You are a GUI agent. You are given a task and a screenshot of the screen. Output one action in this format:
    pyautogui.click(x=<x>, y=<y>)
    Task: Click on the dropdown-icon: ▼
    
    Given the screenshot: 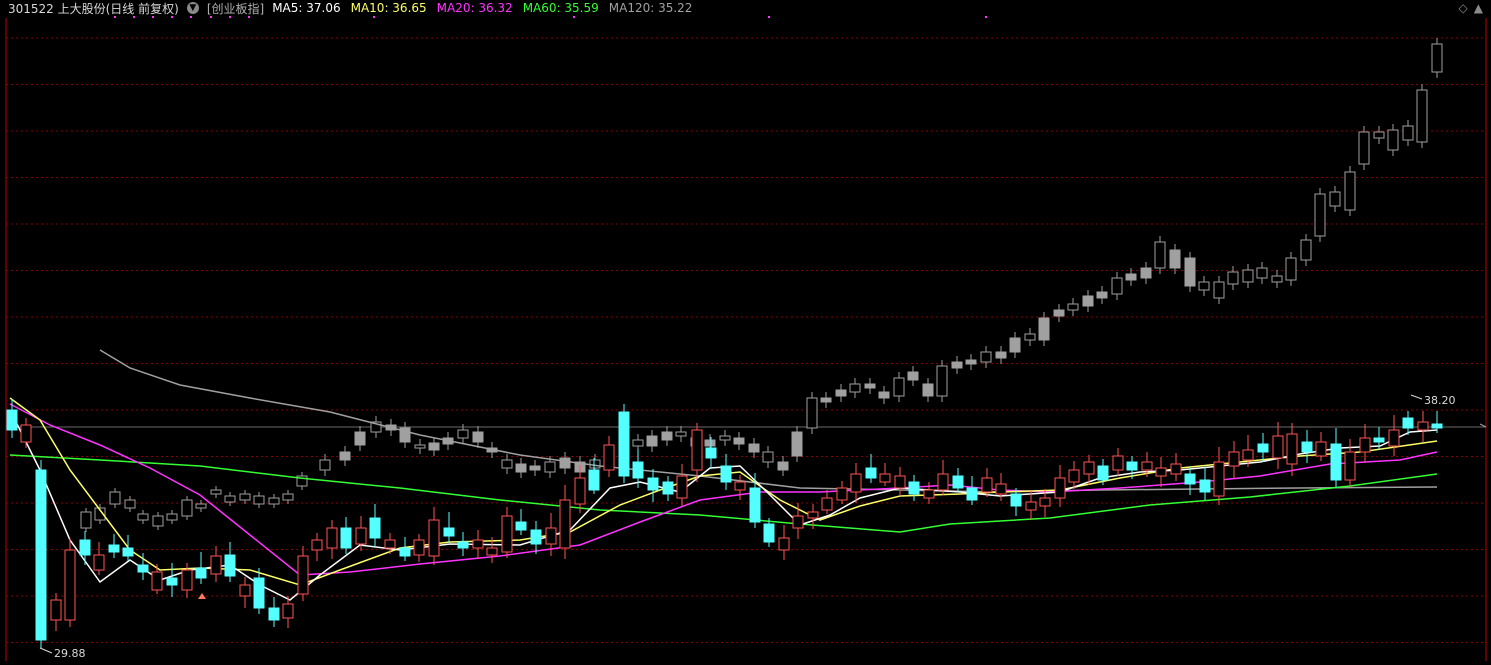 What is the action you would take?
    pyautogui.click(x=192, y=8)
    